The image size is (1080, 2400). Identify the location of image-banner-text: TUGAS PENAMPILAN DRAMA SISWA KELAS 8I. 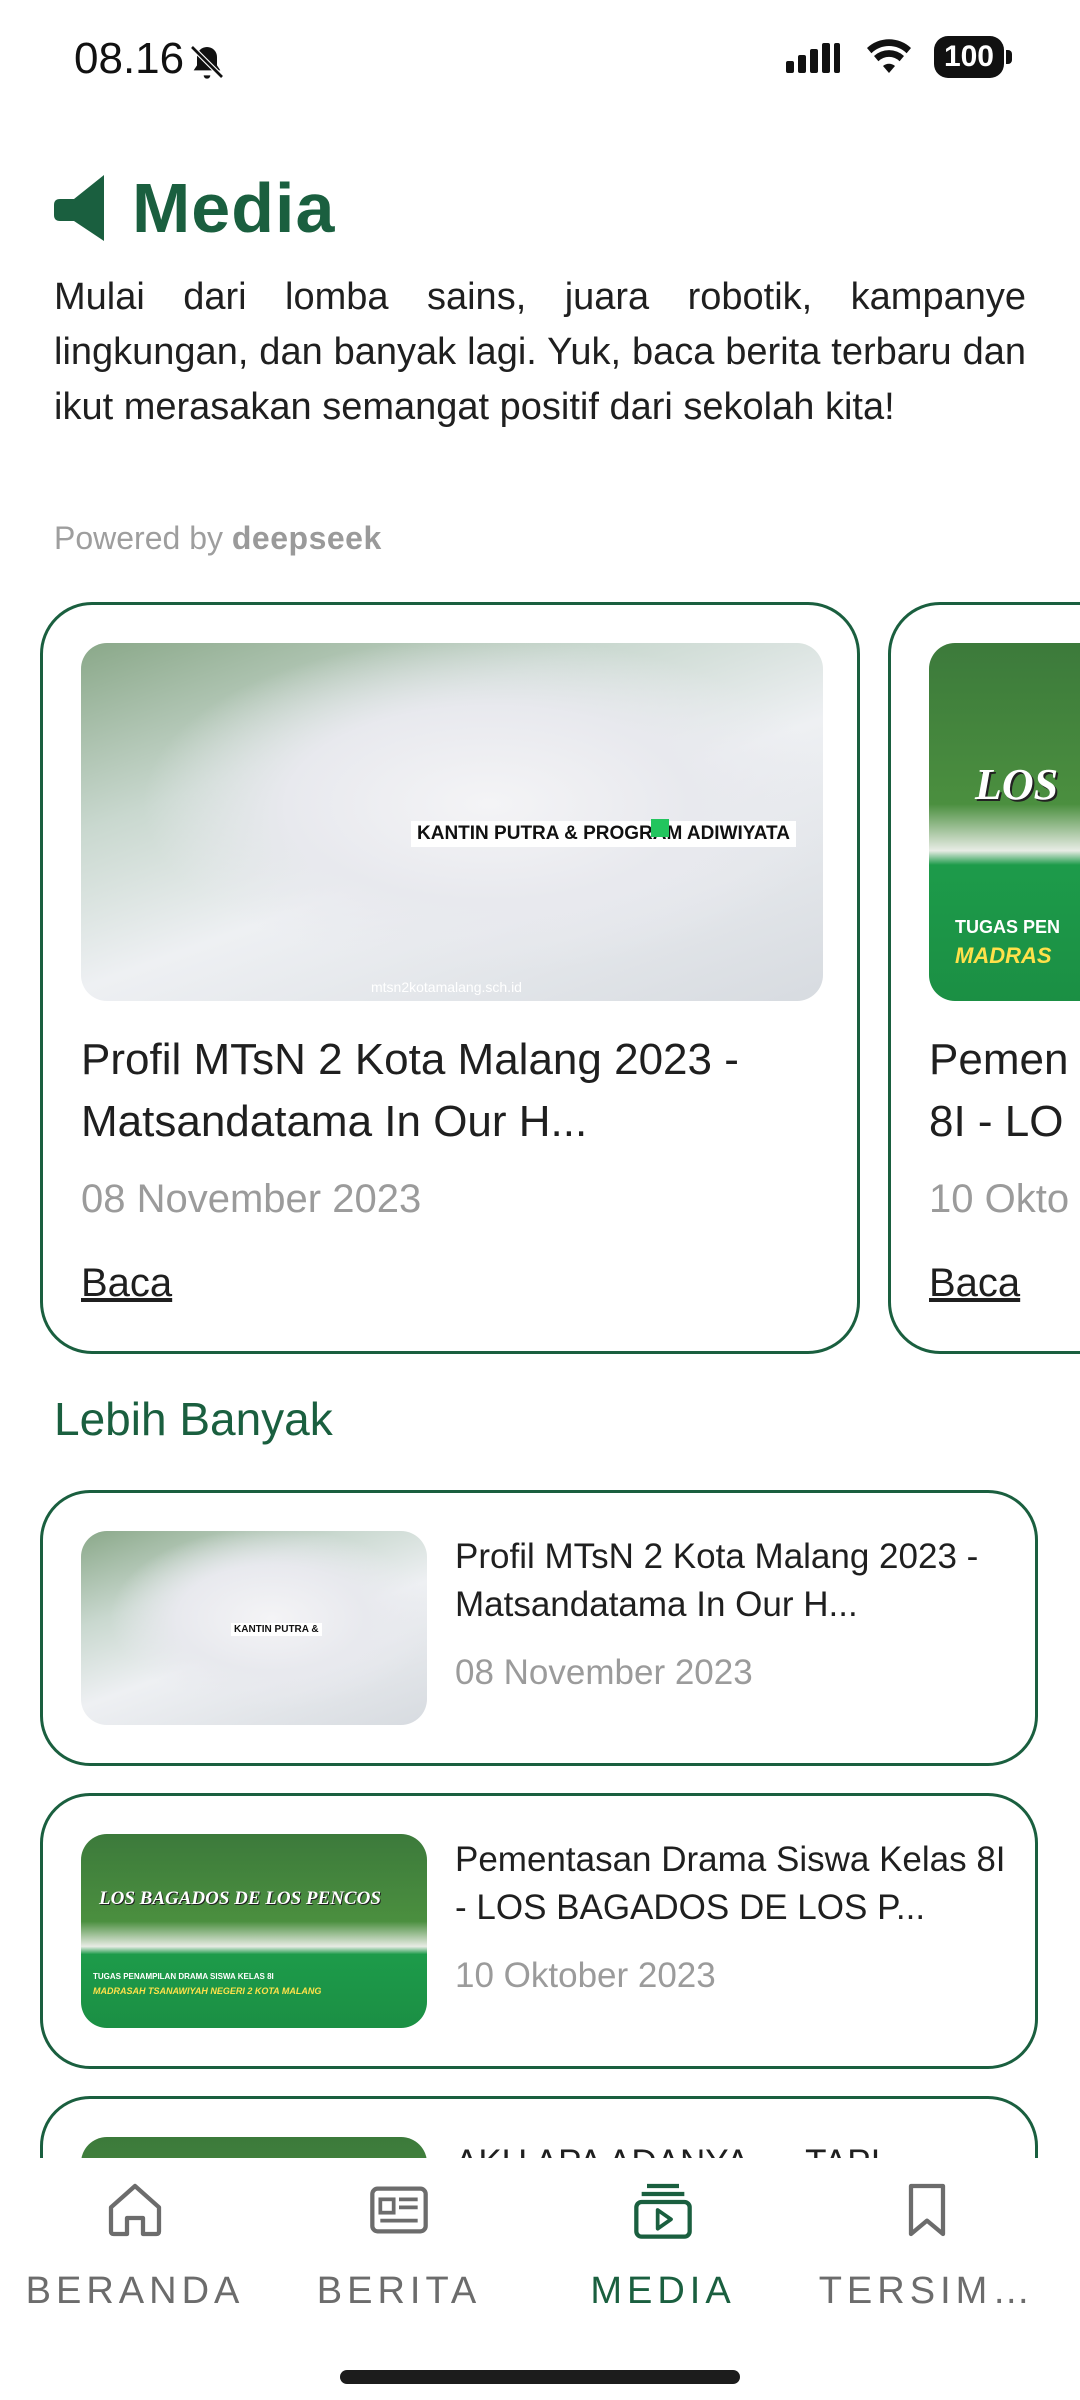
(183, 1976).